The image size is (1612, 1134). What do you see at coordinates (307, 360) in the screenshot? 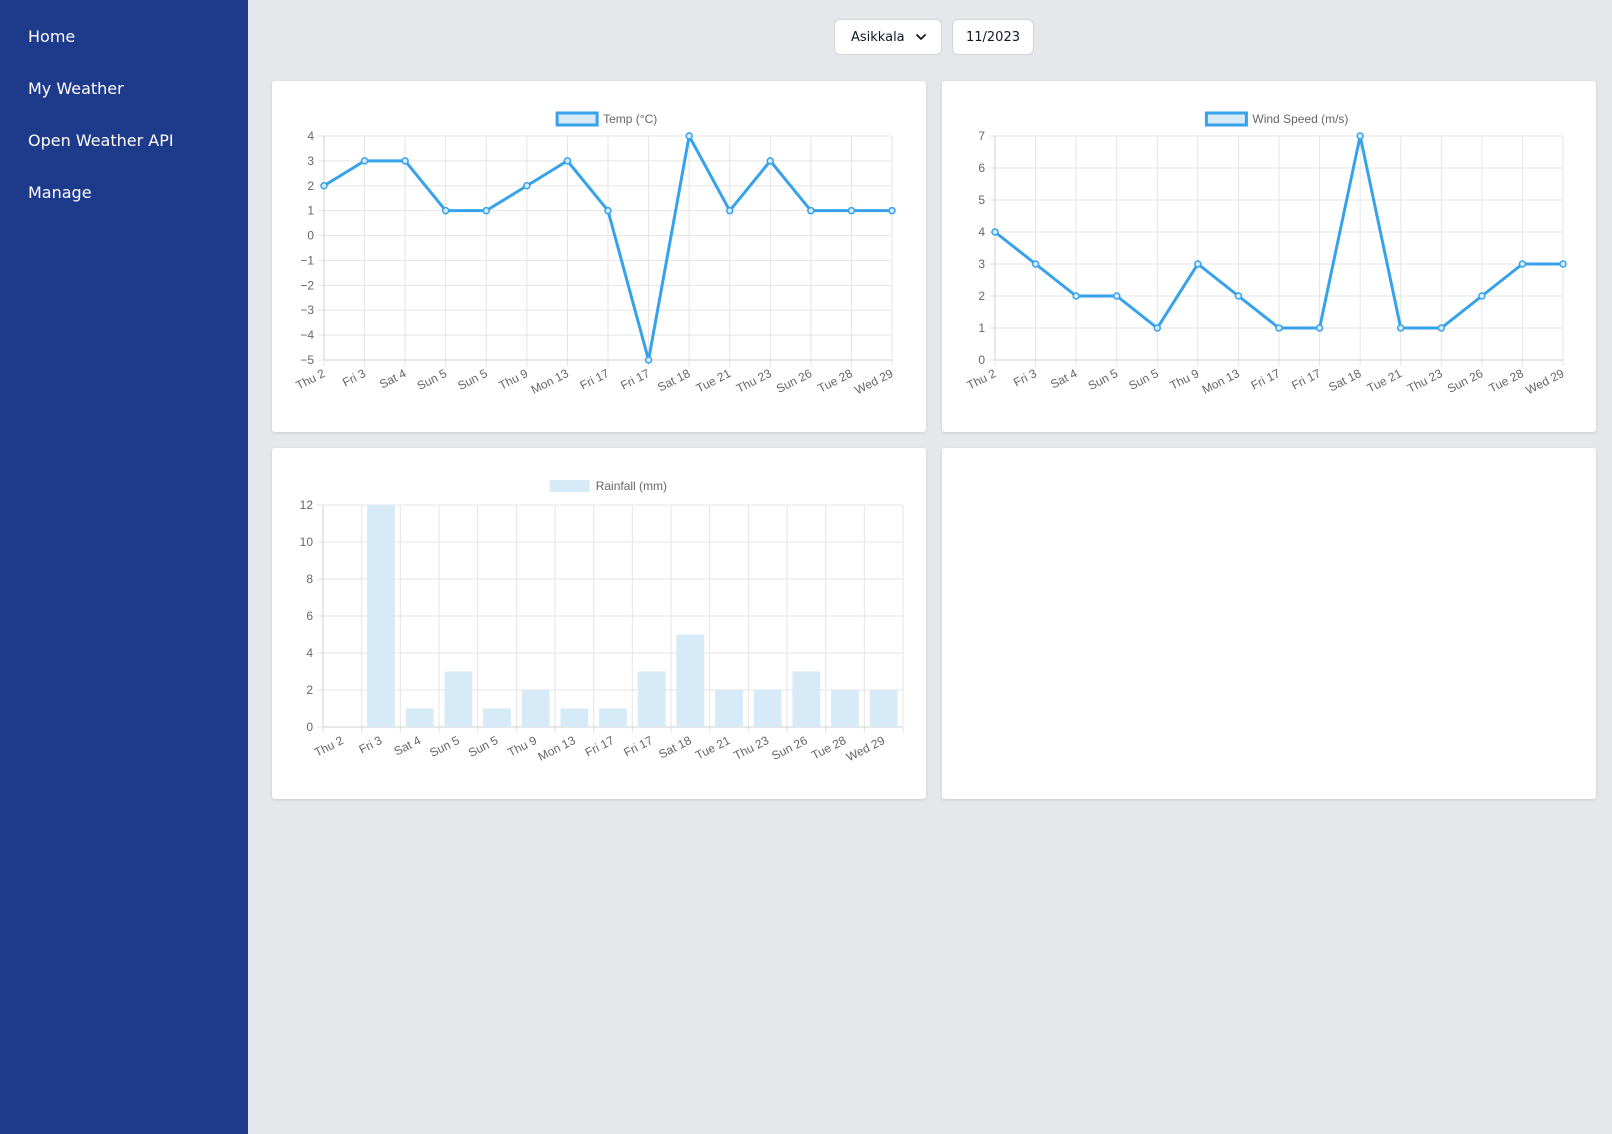
I see `y-tick-label: −5` at bounding box center [307, 360].